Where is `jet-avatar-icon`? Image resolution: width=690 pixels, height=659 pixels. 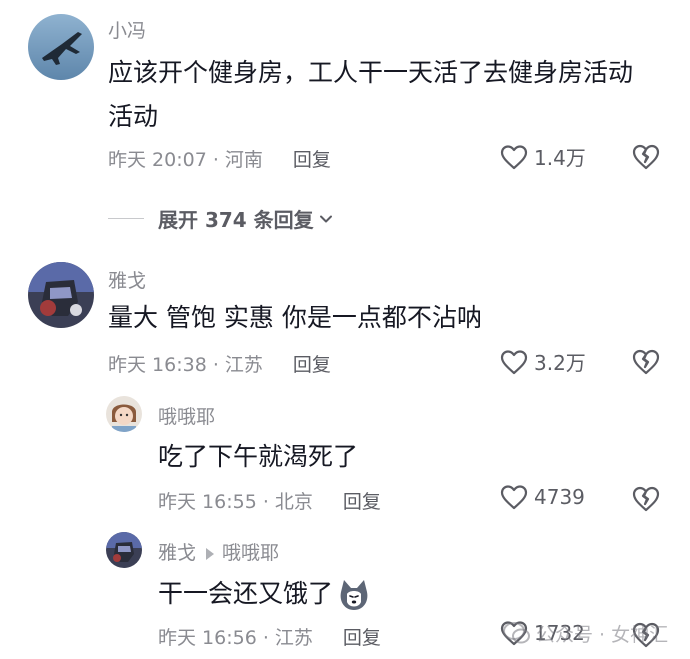
jet-avatar-icon is located at coordinates (61, 47).